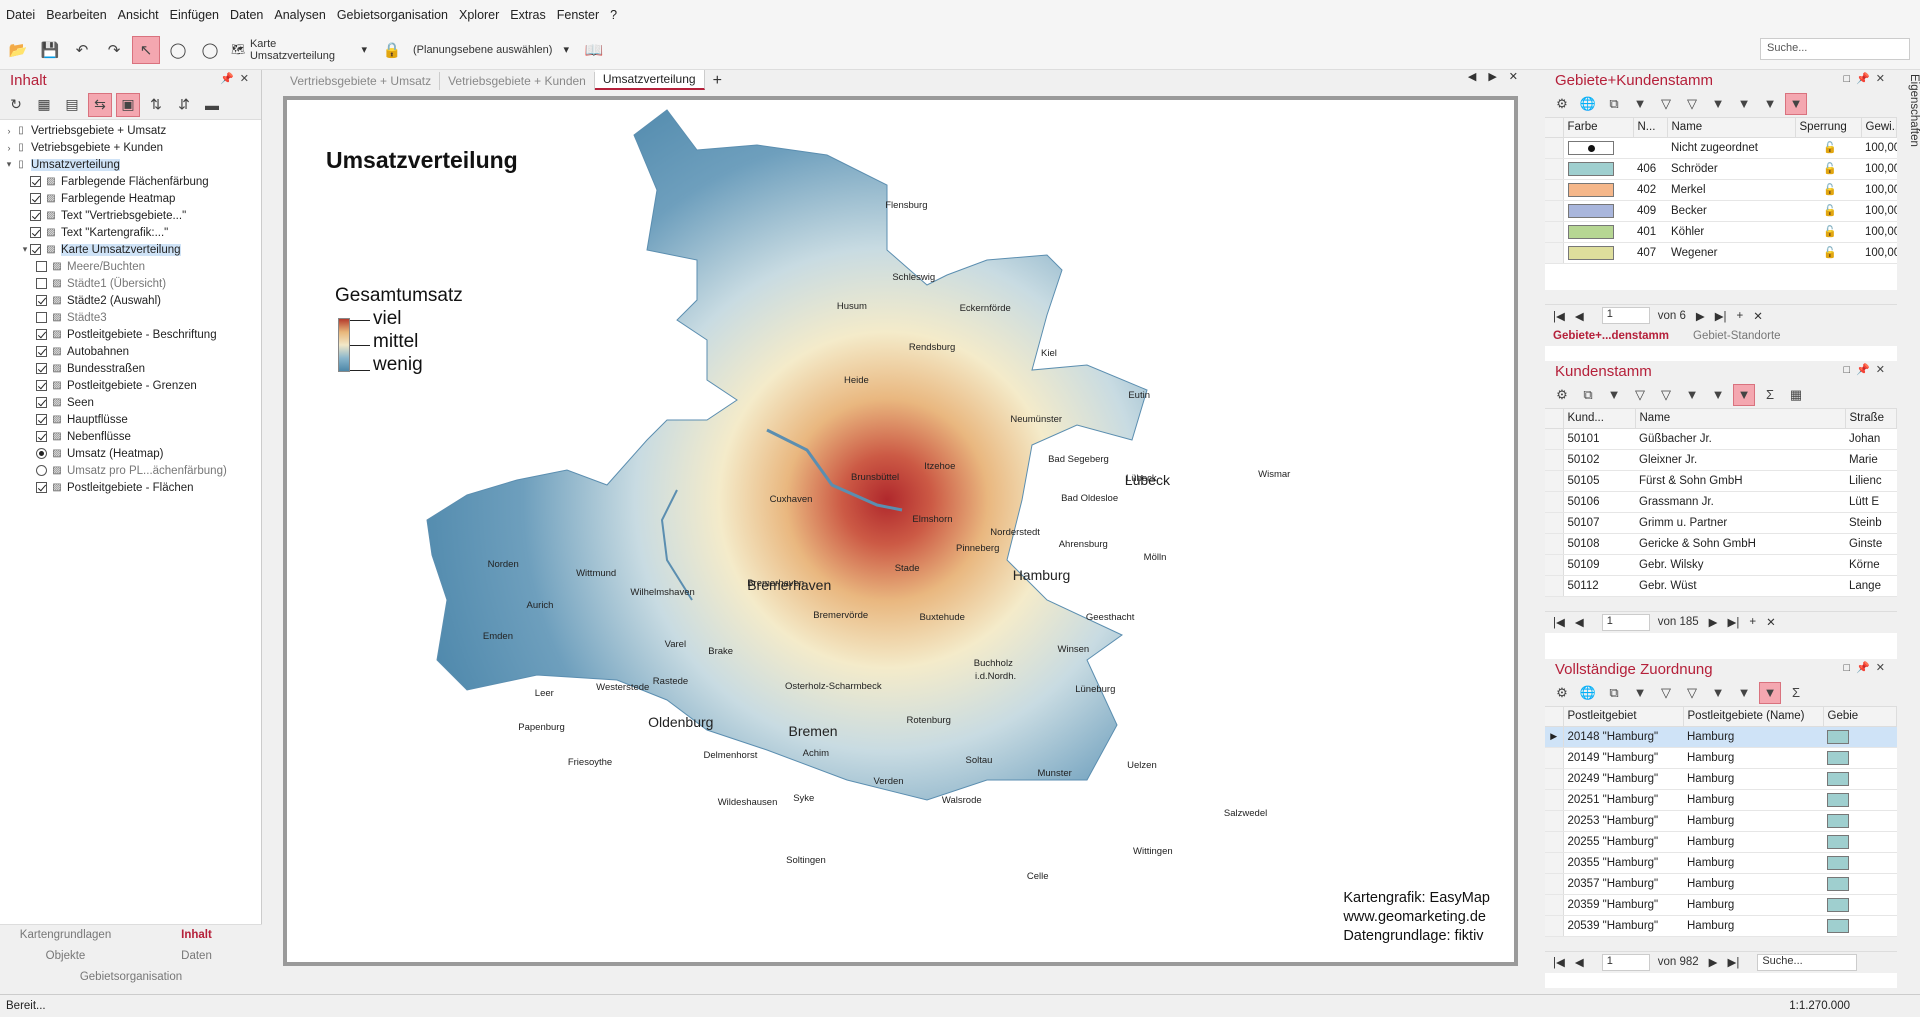 The width and height of the screenshot is (1920, 1017). Describe the element at coordinates (130, 487) in the screenshot. I see `tree-item: ▨ Postleitgebiete - Flächen` at that location.